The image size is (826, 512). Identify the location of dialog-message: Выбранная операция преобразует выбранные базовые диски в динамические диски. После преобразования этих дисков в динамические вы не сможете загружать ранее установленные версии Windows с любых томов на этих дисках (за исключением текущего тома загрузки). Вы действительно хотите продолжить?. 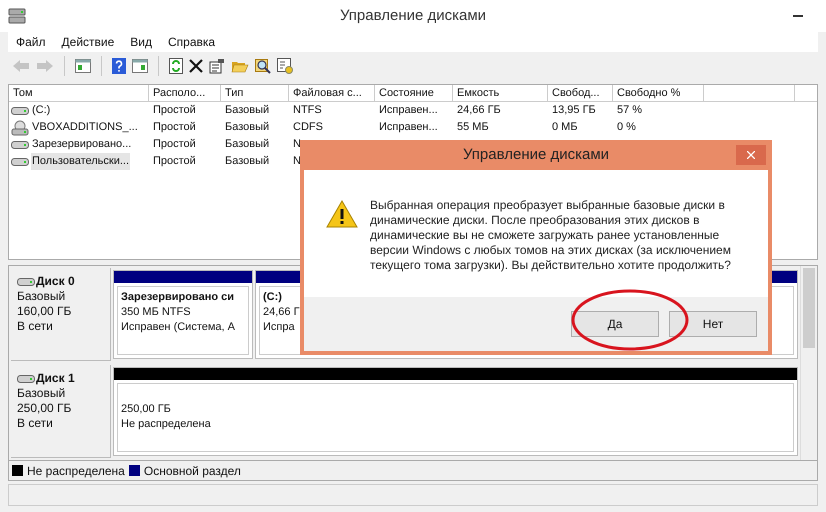
(550, 235).